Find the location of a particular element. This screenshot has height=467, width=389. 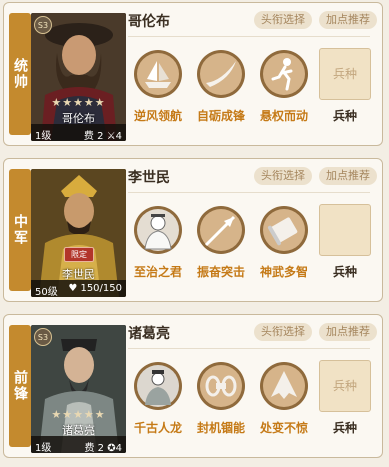

troop-capacity: ♥ 150/150 is located at coordinates (95, 288).